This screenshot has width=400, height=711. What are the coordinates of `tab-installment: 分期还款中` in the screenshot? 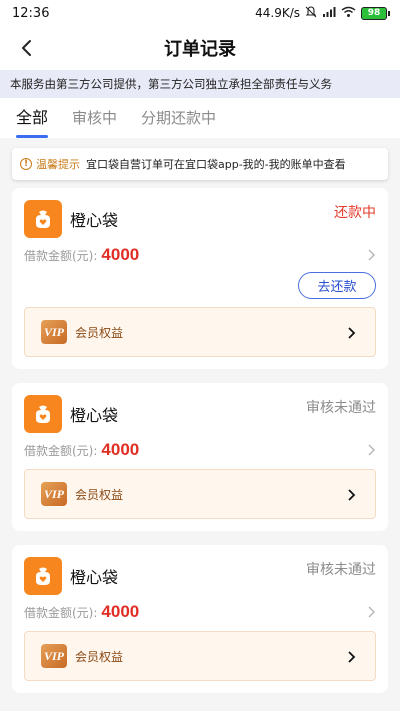 It's located at (178, 122).